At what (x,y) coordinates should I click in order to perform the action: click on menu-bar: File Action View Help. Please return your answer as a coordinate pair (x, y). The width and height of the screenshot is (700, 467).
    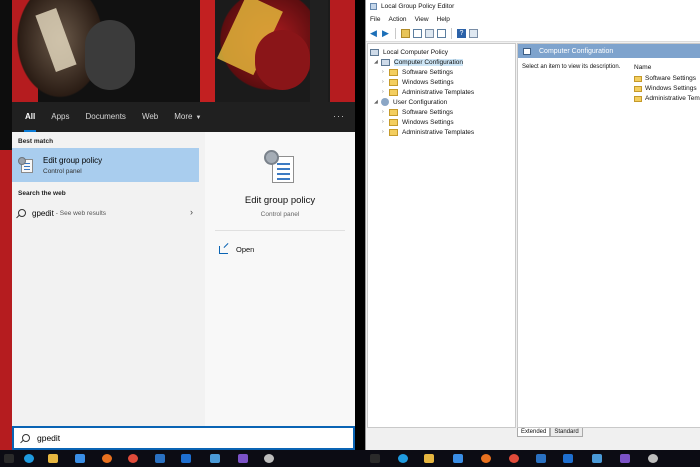
    Looking at the image, I should click on (533, 19).